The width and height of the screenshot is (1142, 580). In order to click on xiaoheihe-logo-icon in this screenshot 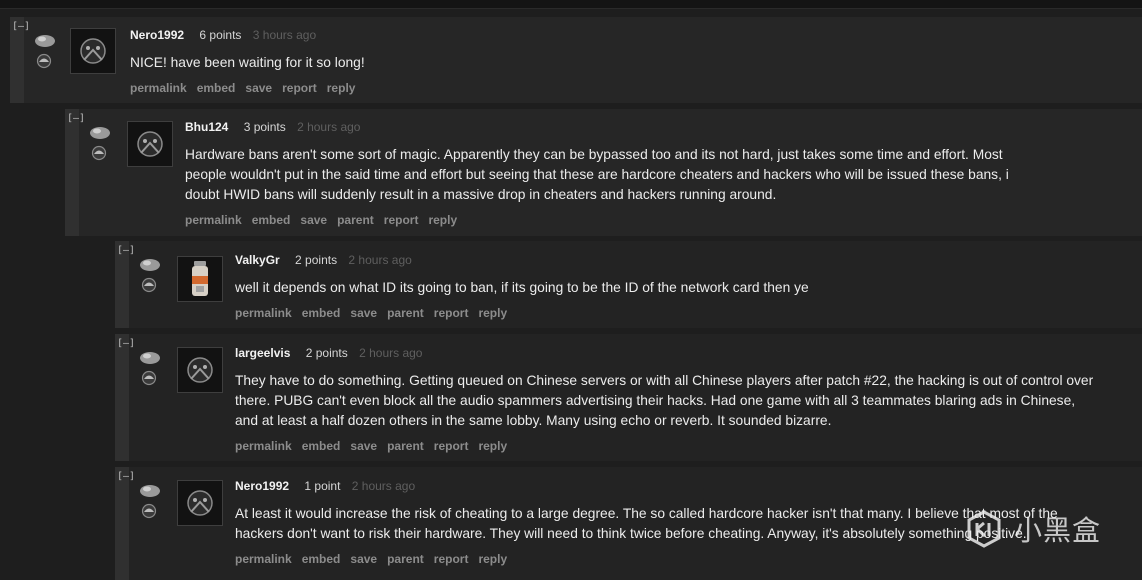, I will do `click(984, 529)`.